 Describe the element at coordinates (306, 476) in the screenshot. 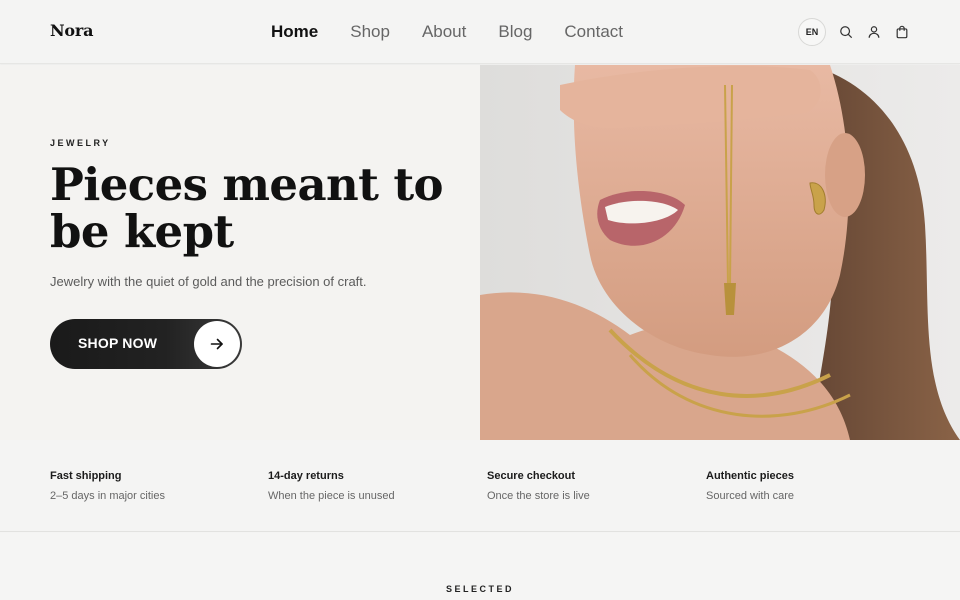

I see `feature-title: 14-day returns` at that location.